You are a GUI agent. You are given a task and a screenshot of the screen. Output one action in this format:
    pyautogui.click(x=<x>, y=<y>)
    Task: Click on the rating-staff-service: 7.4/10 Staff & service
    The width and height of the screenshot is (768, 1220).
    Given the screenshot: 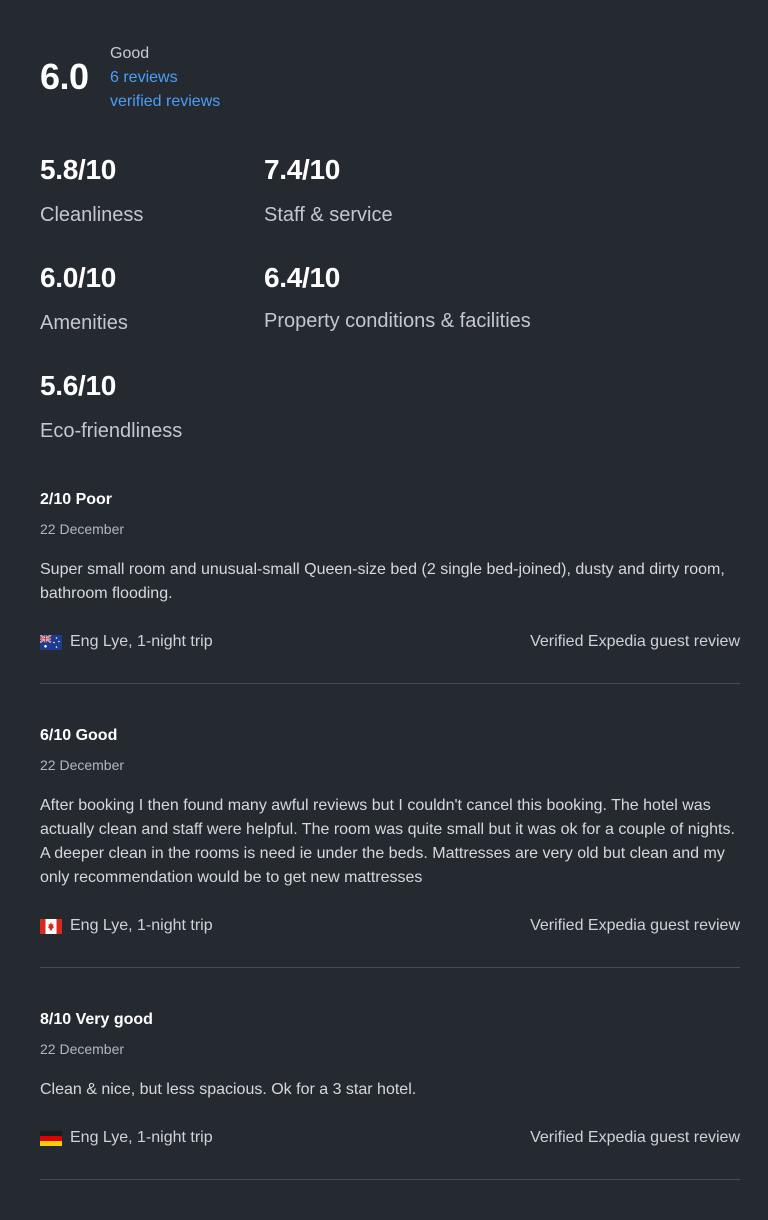 What is the action you would take?
    pyautogui.click(x=328, y=190)
    